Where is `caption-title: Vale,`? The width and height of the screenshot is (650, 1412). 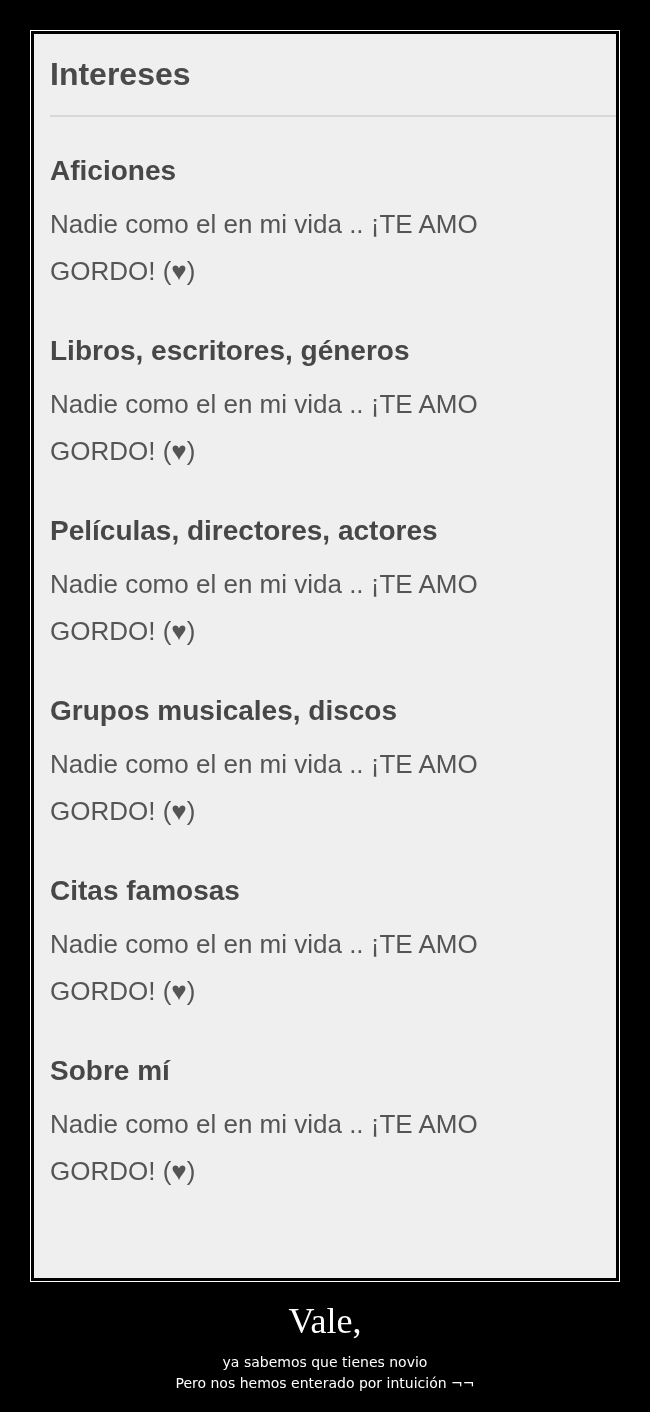 caption-title: Vale, is located at coordinates (325, 1321).